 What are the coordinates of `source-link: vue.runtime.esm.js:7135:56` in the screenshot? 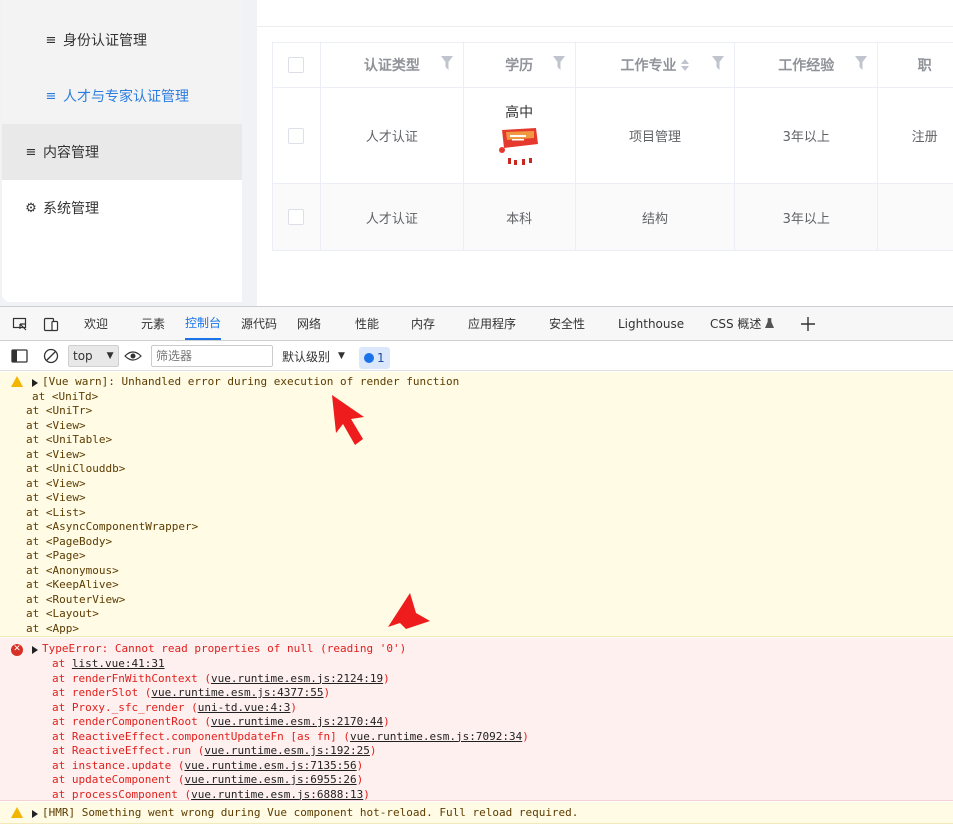 It's located at (270, 765).